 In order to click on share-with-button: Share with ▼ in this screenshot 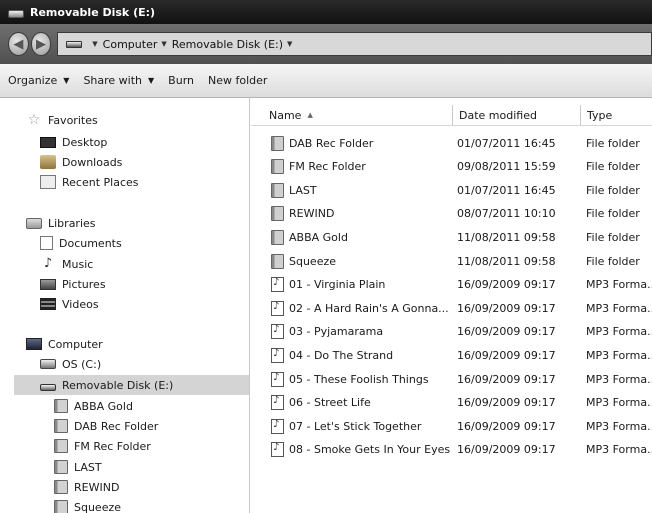, I will do `click(118, 80)`.